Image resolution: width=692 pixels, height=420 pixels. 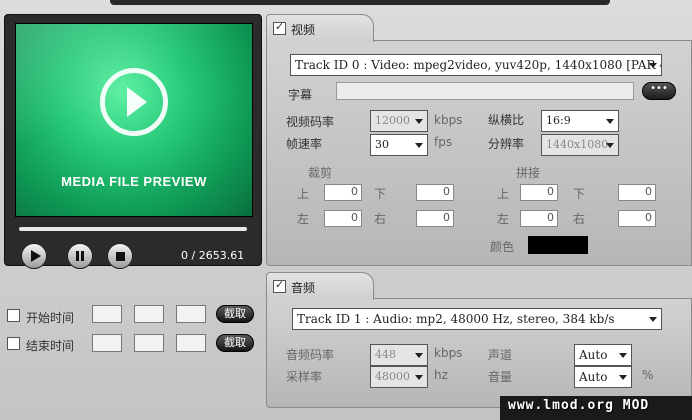 What do you see at coordinates (448, 120) in the screenshot?
I see `video-bitrate-unit: kbps` at bounding box center [448, 120].